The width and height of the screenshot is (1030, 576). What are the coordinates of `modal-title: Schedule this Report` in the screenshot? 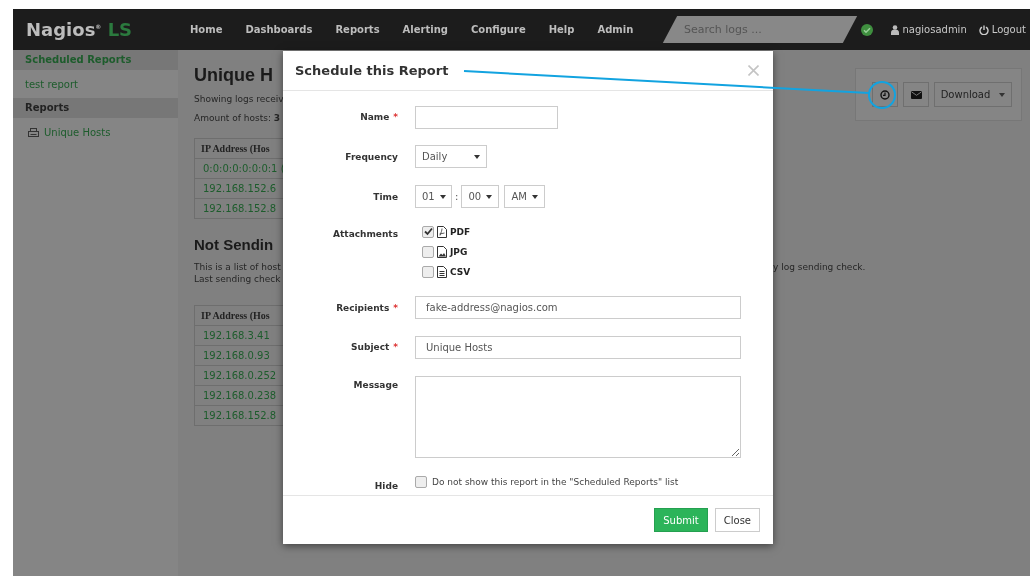 It's located at (372, 70).